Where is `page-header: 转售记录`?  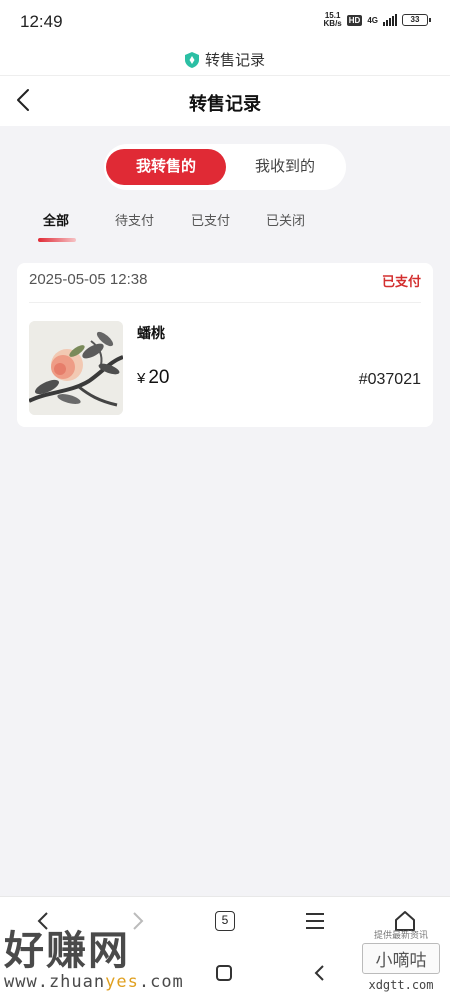 page-header: 转售记录 is located at coordinates (225, 101).